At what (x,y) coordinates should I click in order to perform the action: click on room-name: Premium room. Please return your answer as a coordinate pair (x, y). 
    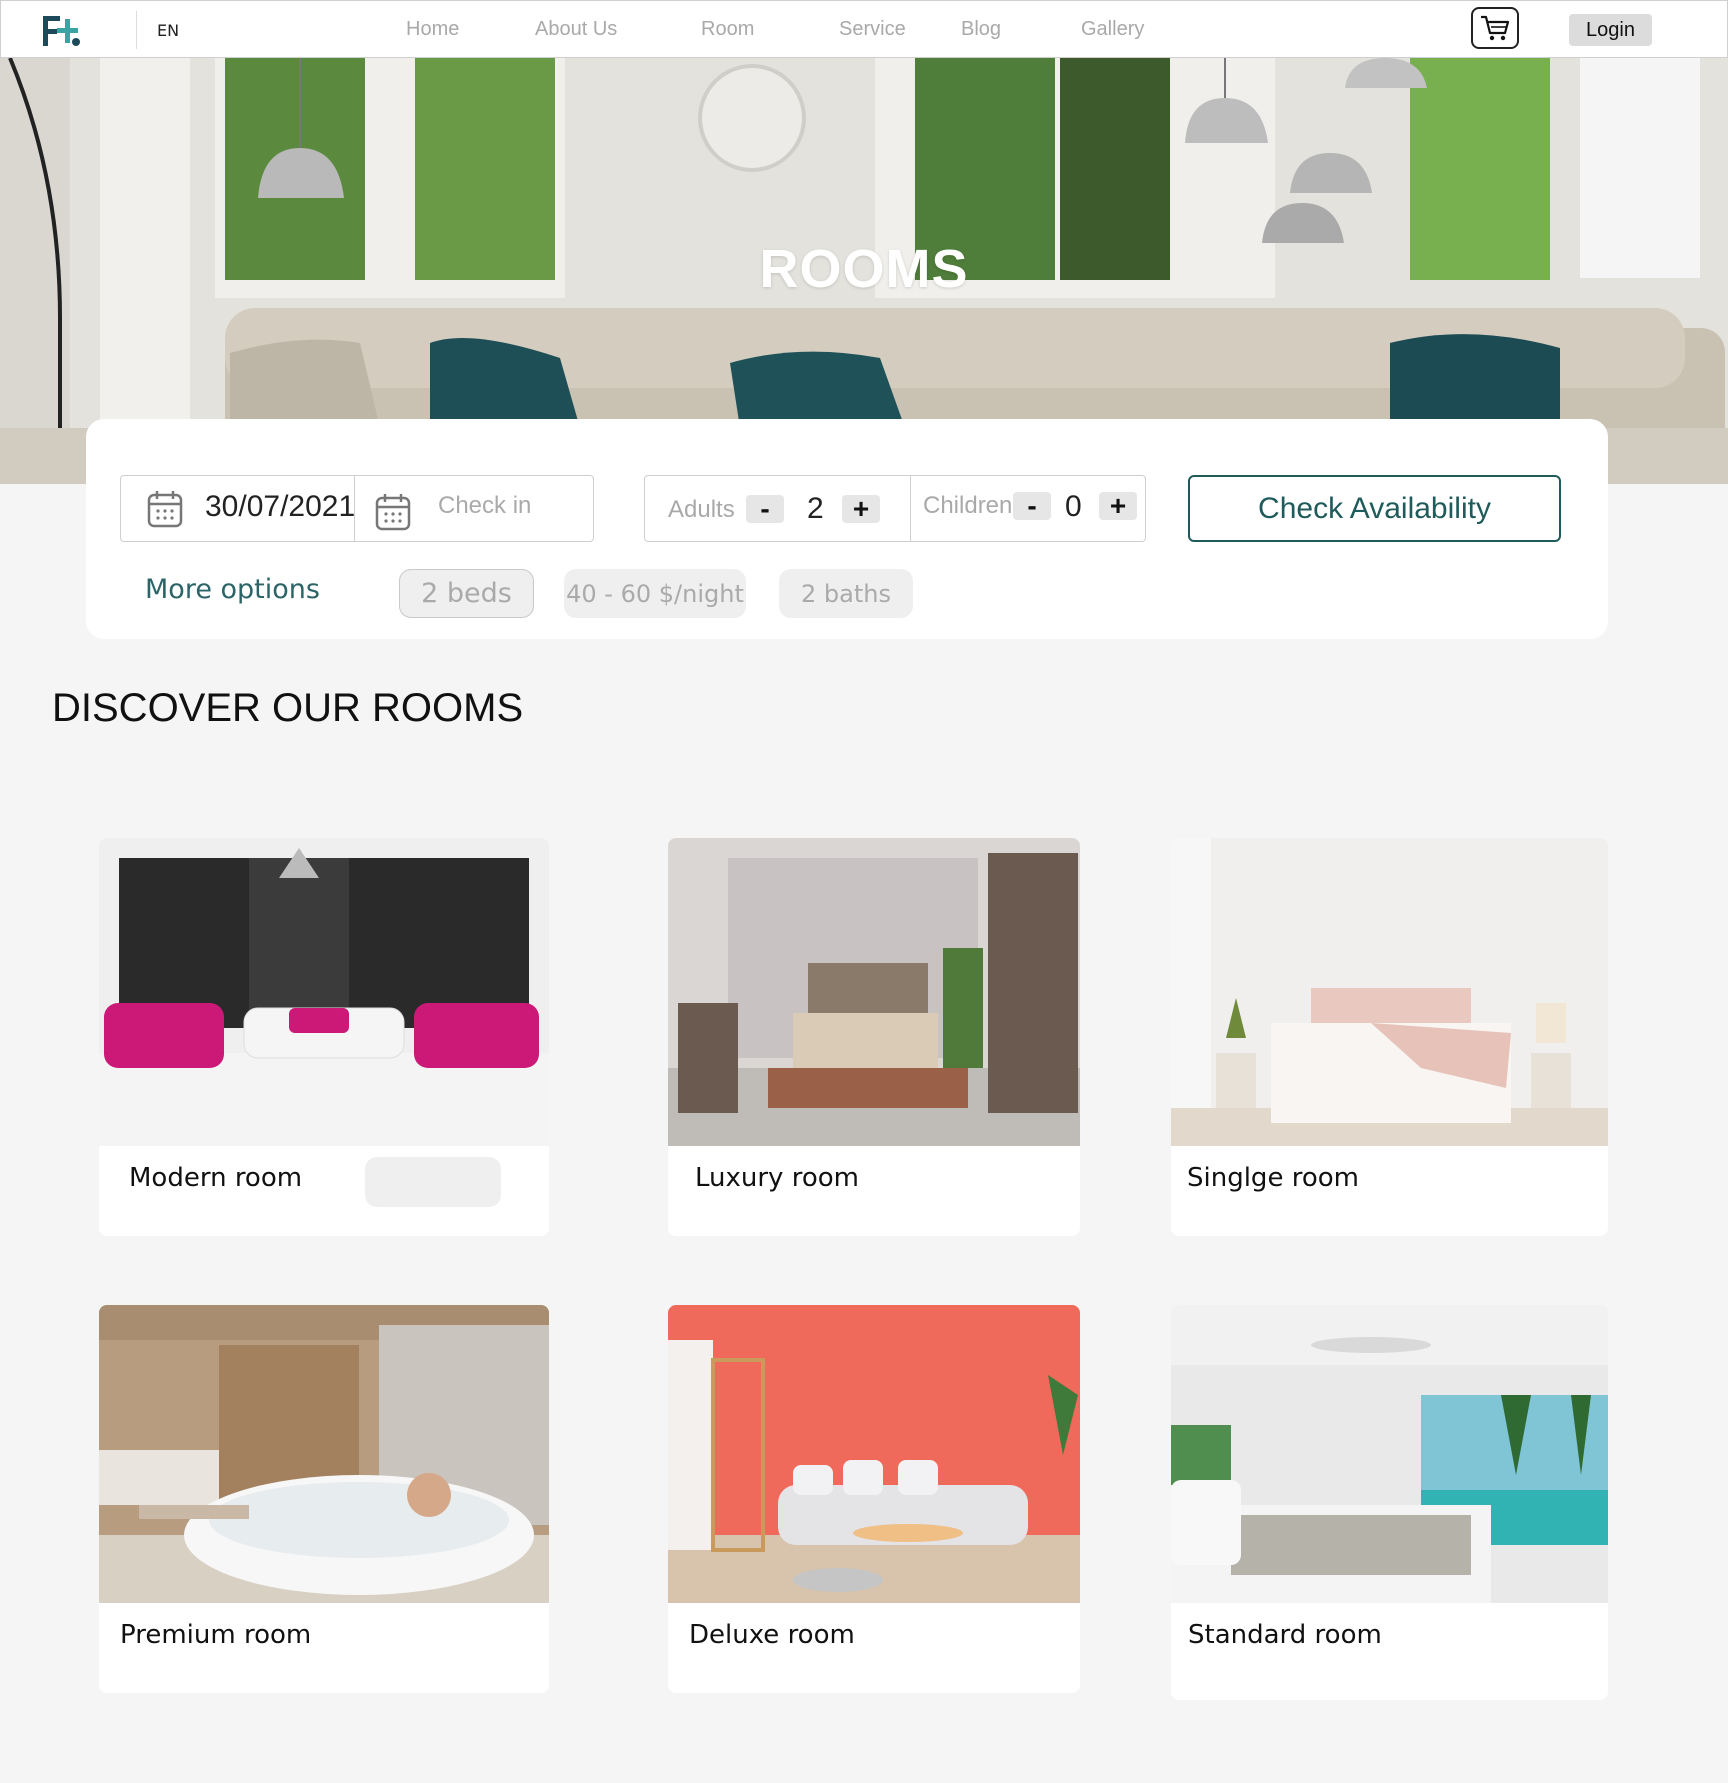
    Looking at the image, I should click on (215, 1635).